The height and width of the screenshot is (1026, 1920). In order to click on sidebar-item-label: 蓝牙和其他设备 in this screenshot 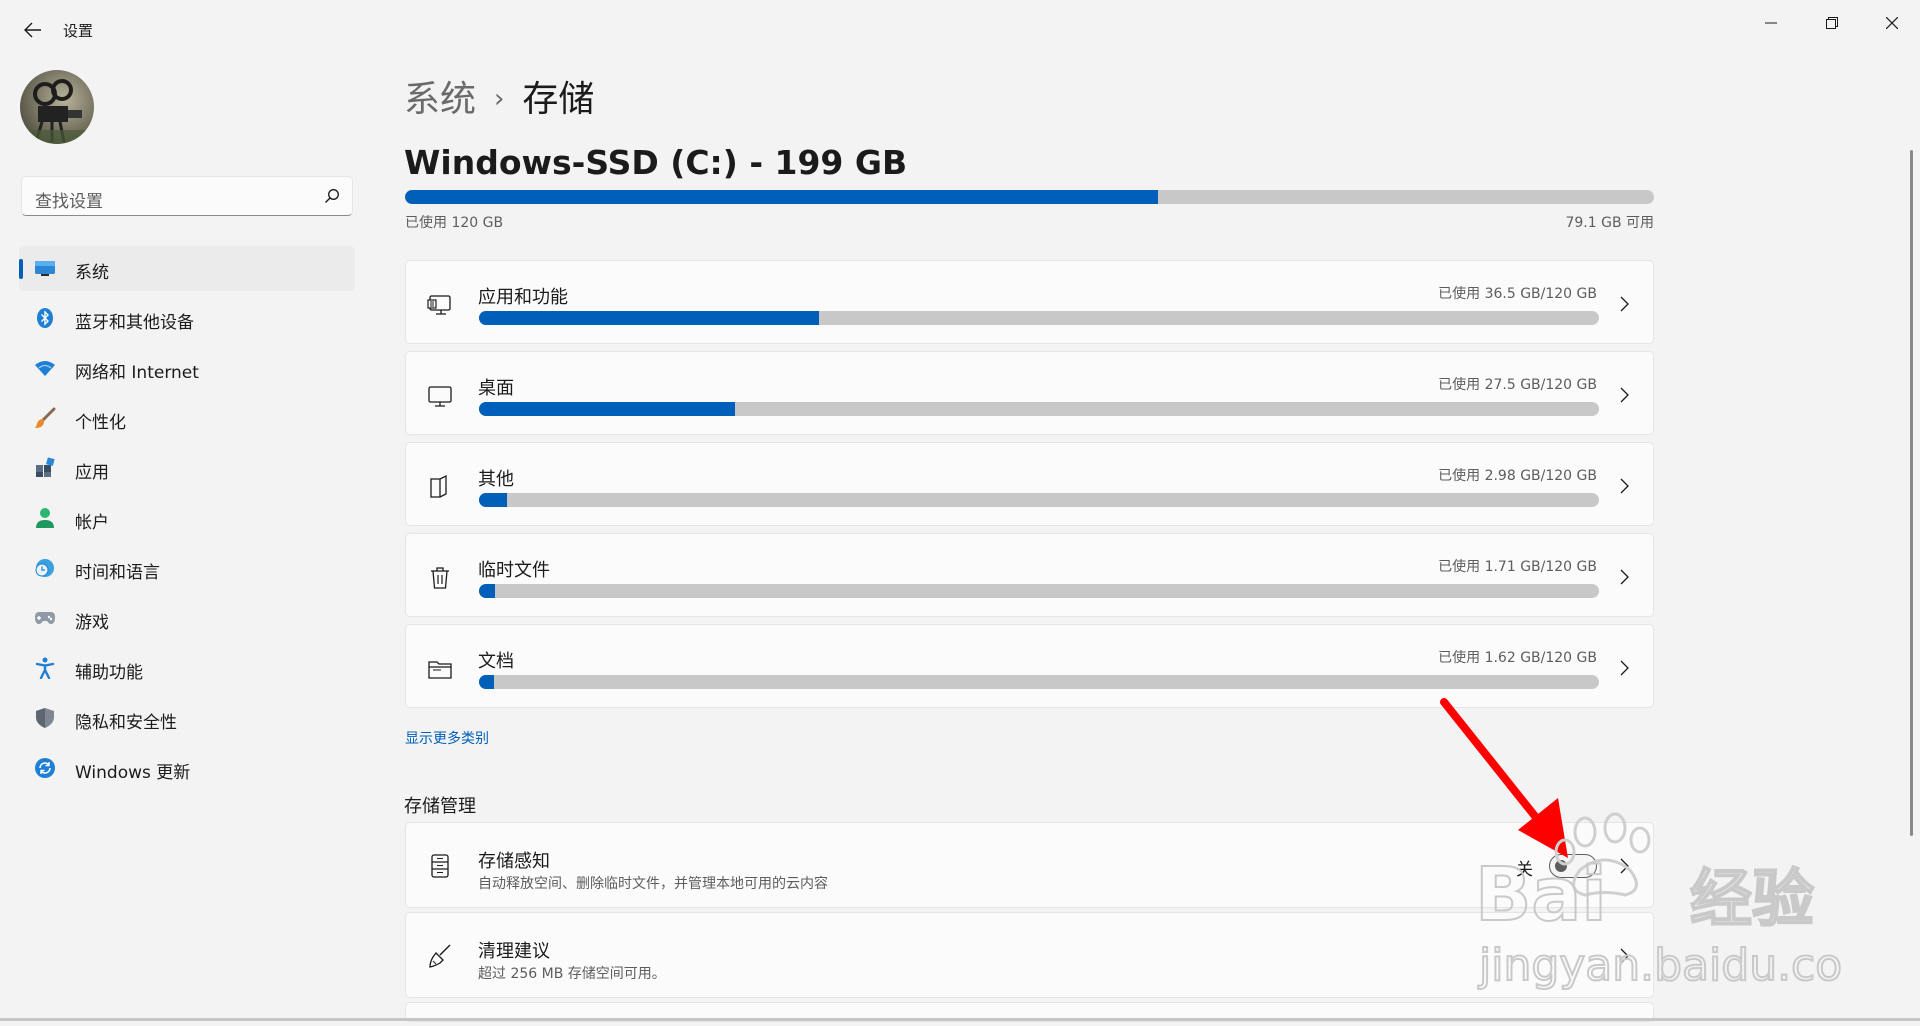, I will do `click(134, 323)`.